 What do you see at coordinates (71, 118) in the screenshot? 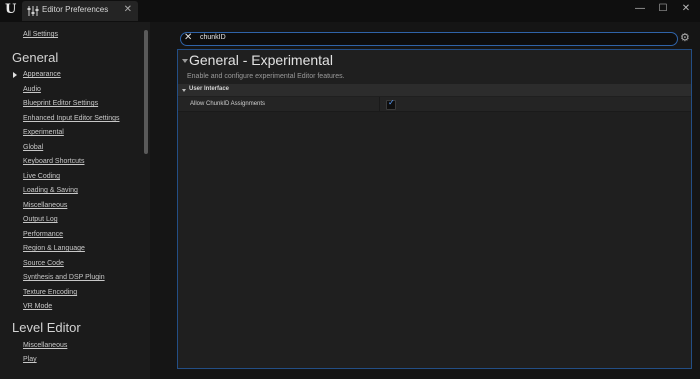
I see `sidebar-item-enhanced-input-editor-settings: Enhanced Input Editor Settings` at bounding box center [71, 118].